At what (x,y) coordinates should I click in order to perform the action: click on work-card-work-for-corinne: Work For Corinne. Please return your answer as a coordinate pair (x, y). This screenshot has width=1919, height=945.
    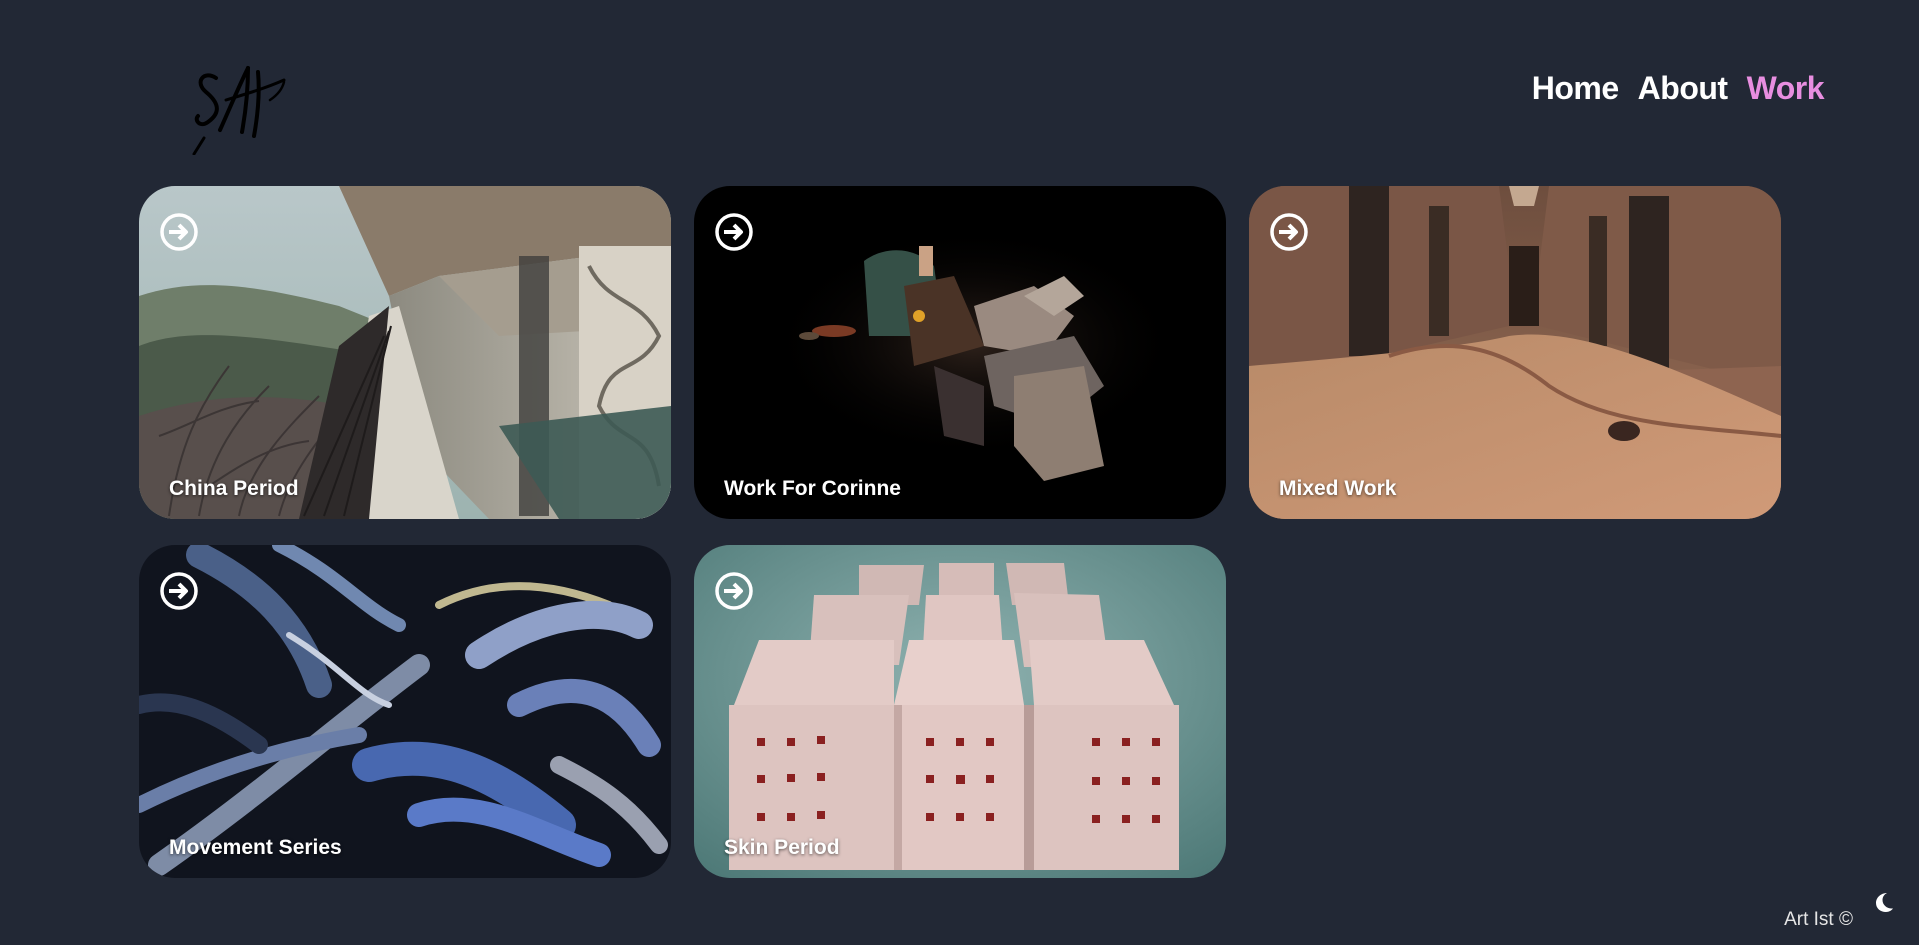
    Looking at the image, I should click on (960, 352).